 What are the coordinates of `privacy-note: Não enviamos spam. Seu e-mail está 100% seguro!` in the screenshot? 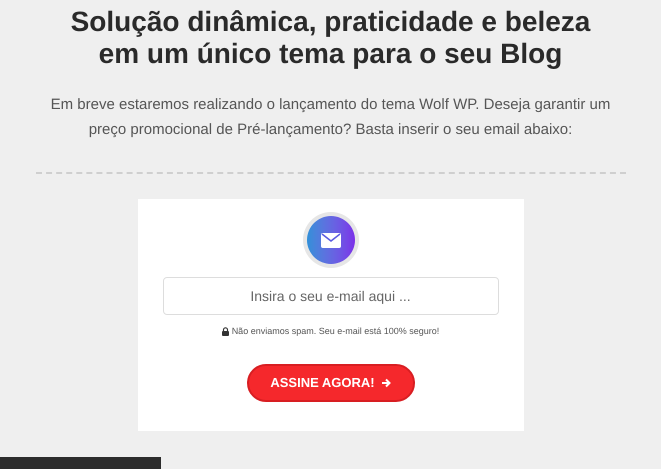 It's located at (336, 331).